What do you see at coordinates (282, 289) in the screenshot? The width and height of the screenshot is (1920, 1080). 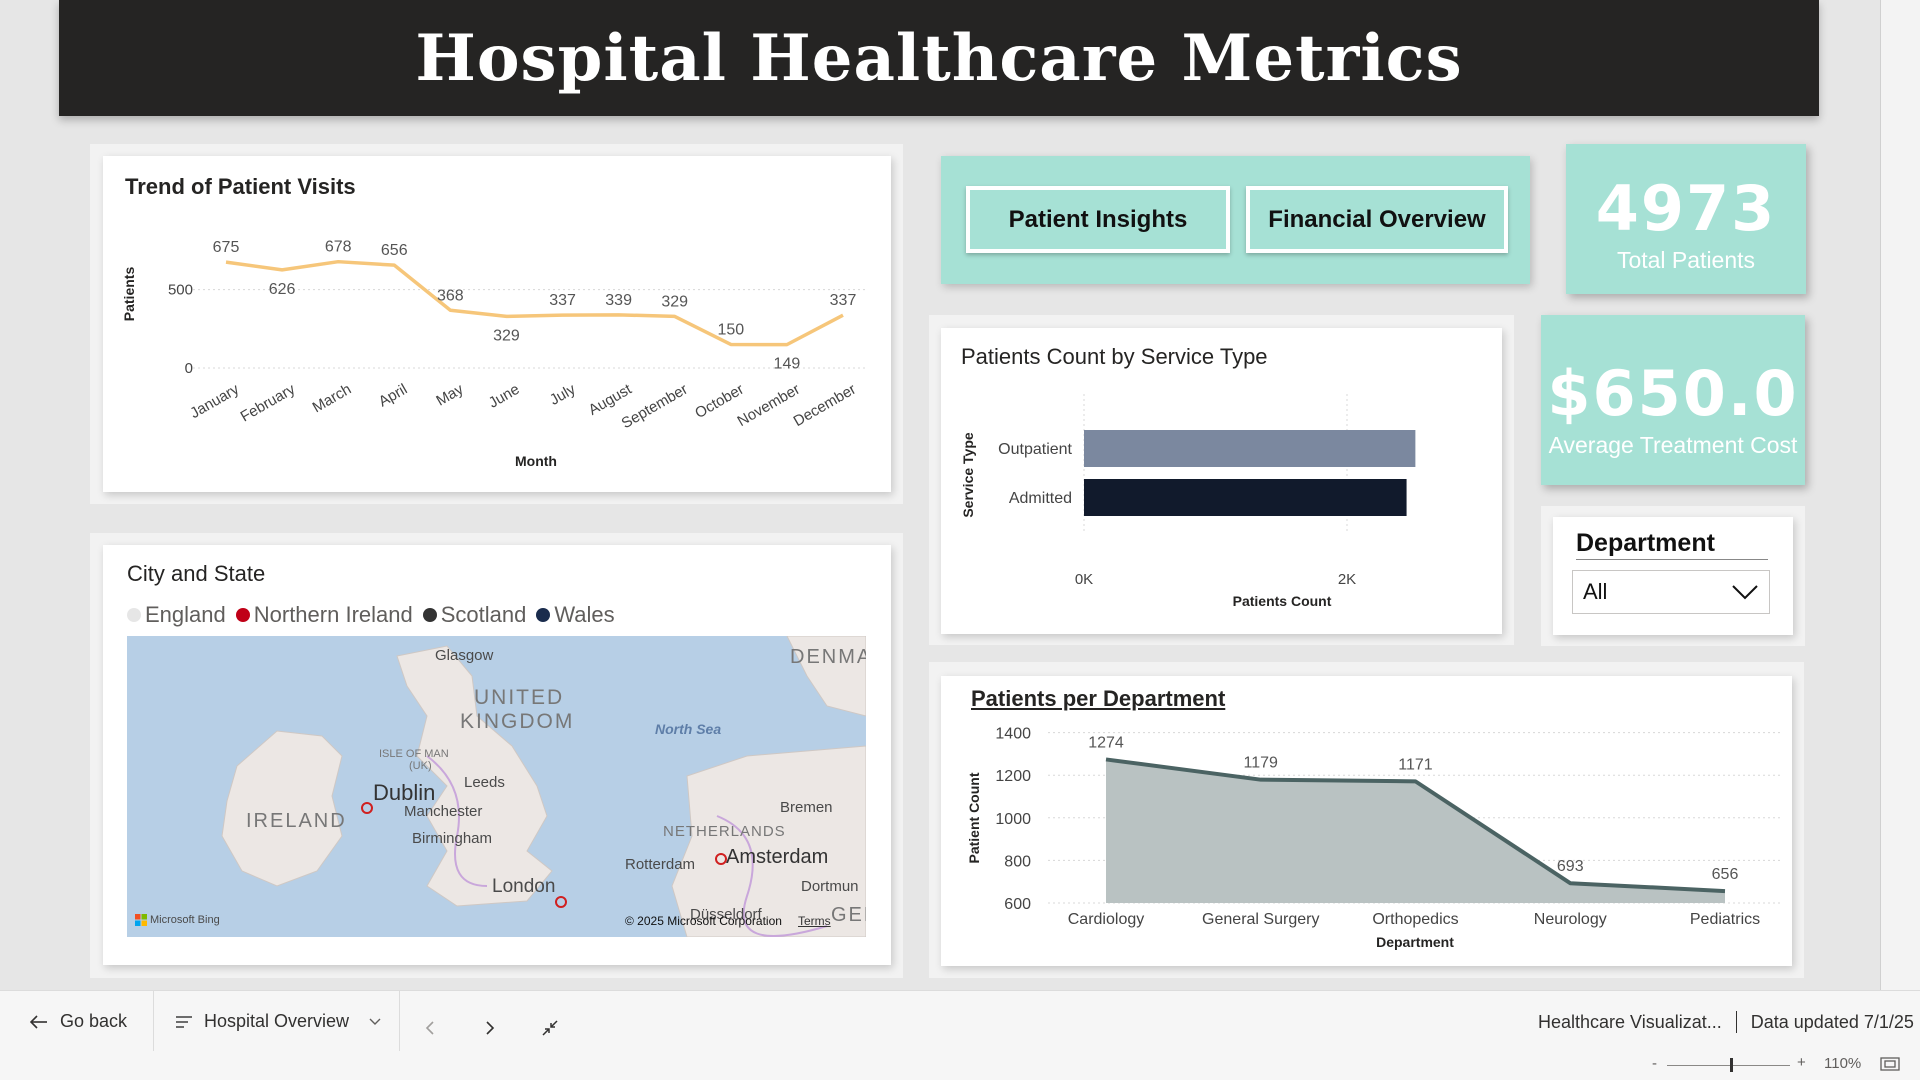 I see `trend-data-label: 626` at bounding box center [282, 289].